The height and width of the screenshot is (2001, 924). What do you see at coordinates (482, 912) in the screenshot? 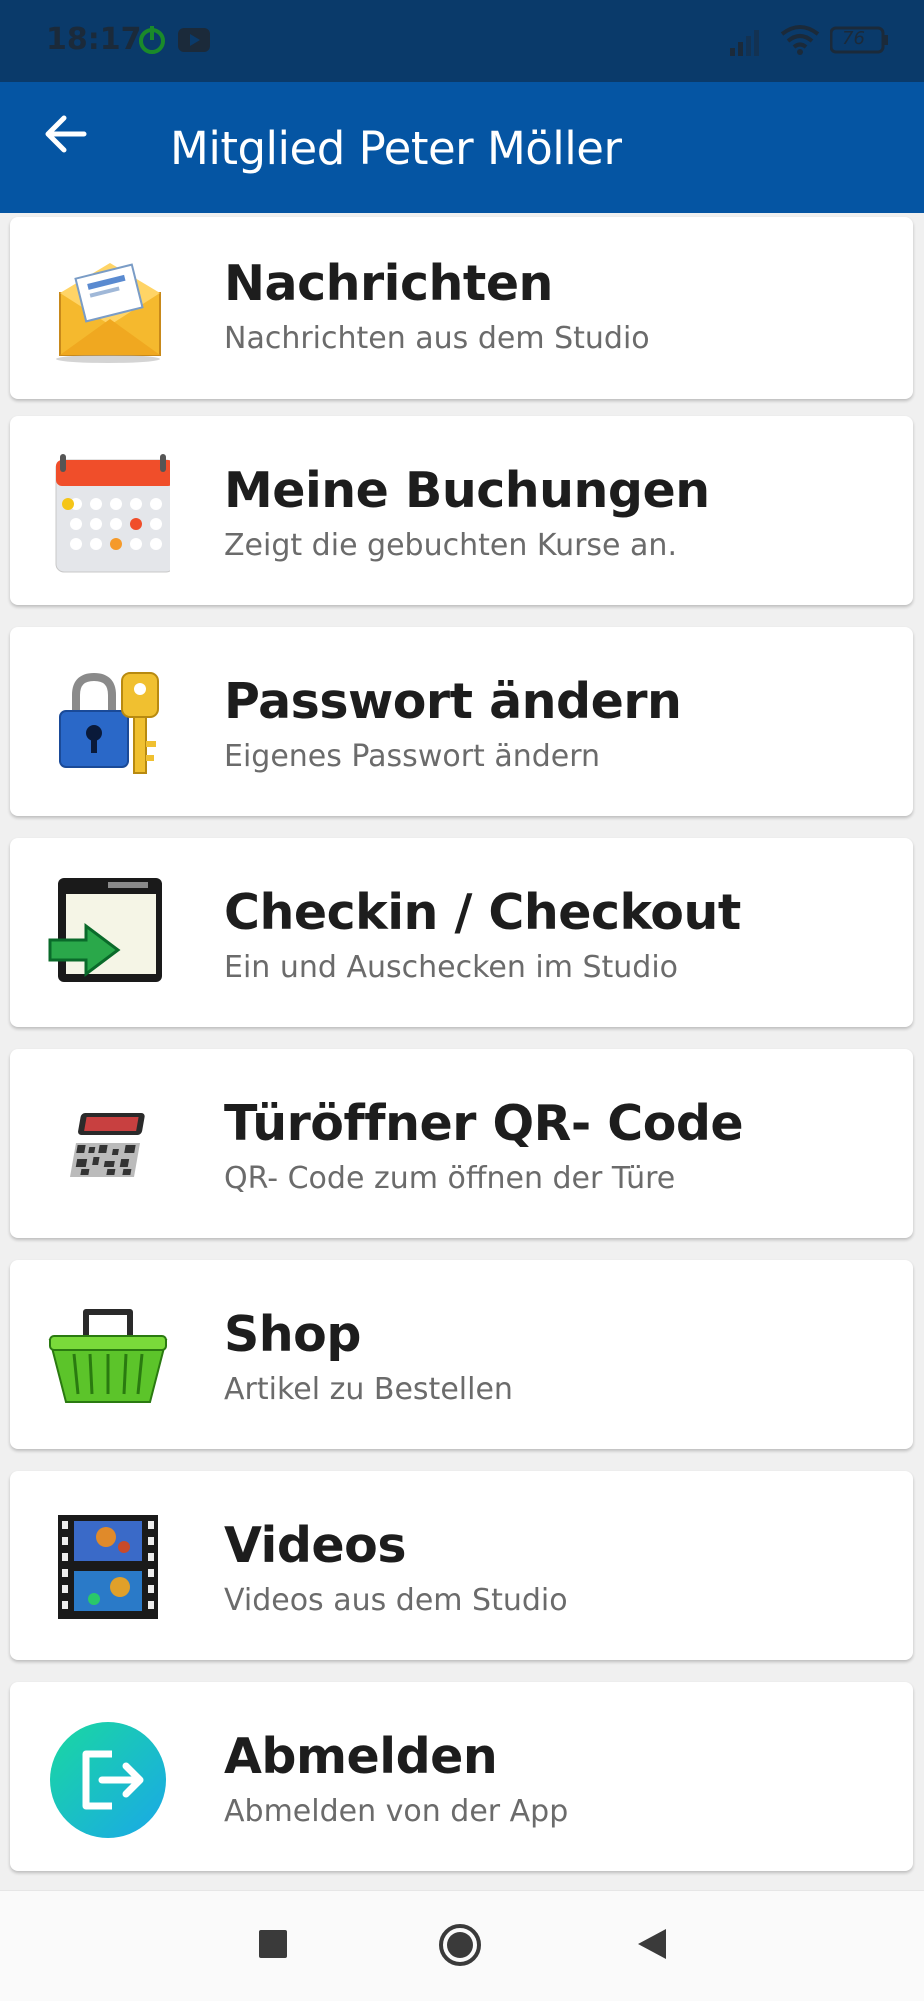
I see `menu-item-title: Checkin / Checkout` at bounding box center [482, 912].